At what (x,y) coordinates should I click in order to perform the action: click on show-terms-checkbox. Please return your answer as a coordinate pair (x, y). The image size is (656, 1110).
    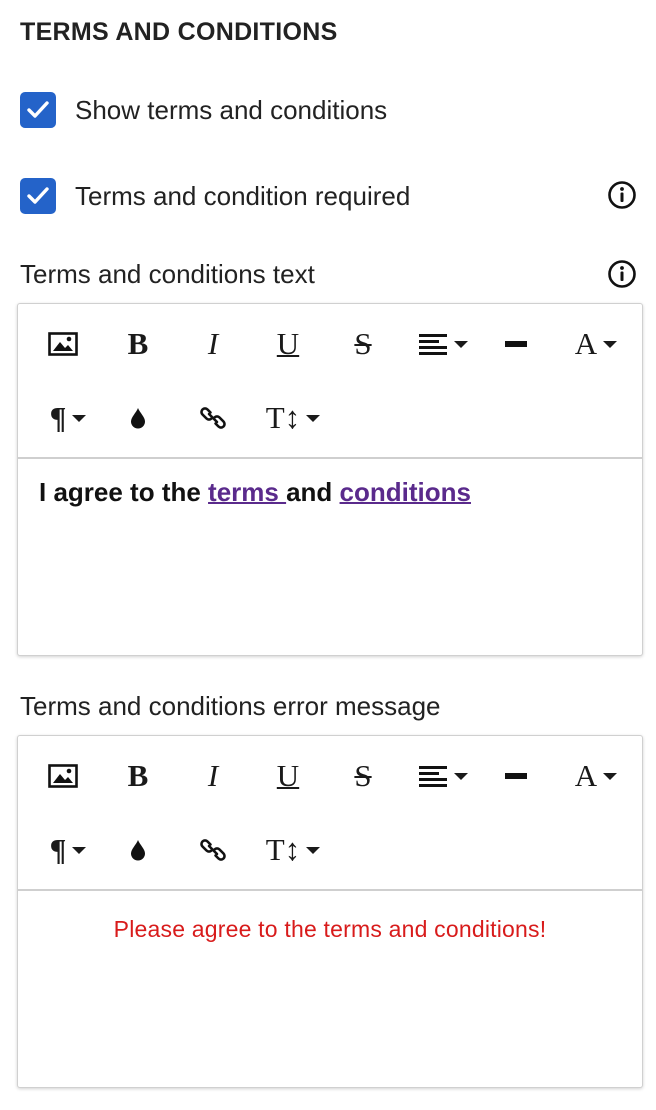
    Looking at the image, I should click on (38, 110).